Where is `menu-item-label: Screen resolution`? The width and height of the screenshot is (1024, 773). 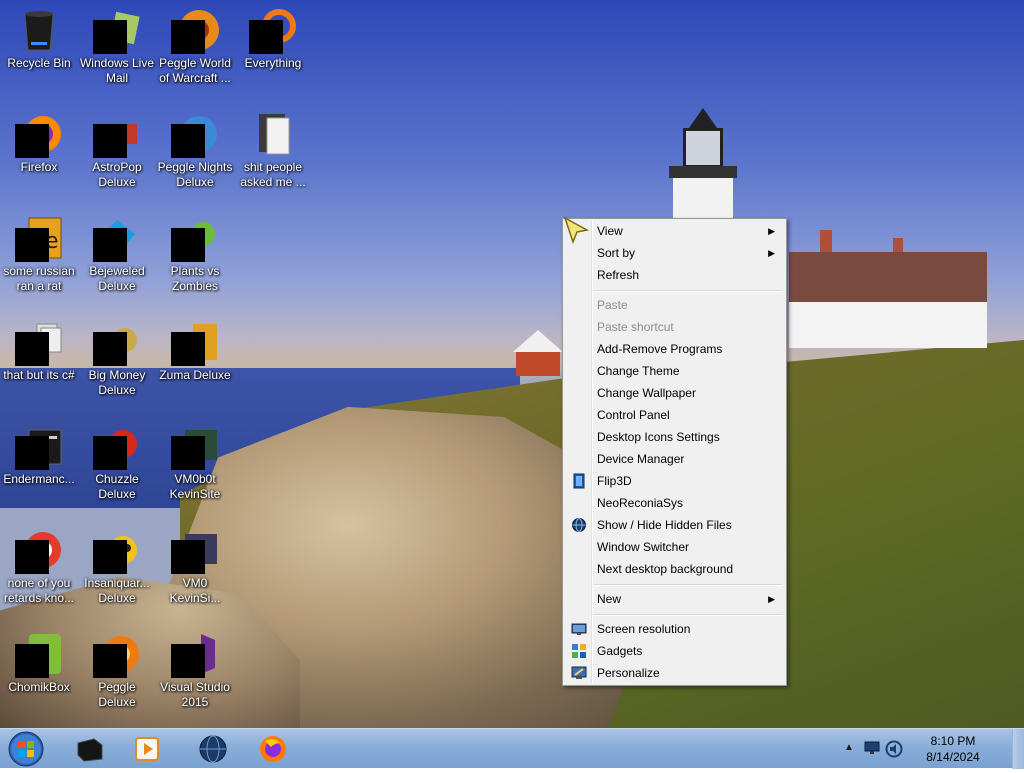 menu-item-label: Screen resolution is located at coordinates (644, 629).